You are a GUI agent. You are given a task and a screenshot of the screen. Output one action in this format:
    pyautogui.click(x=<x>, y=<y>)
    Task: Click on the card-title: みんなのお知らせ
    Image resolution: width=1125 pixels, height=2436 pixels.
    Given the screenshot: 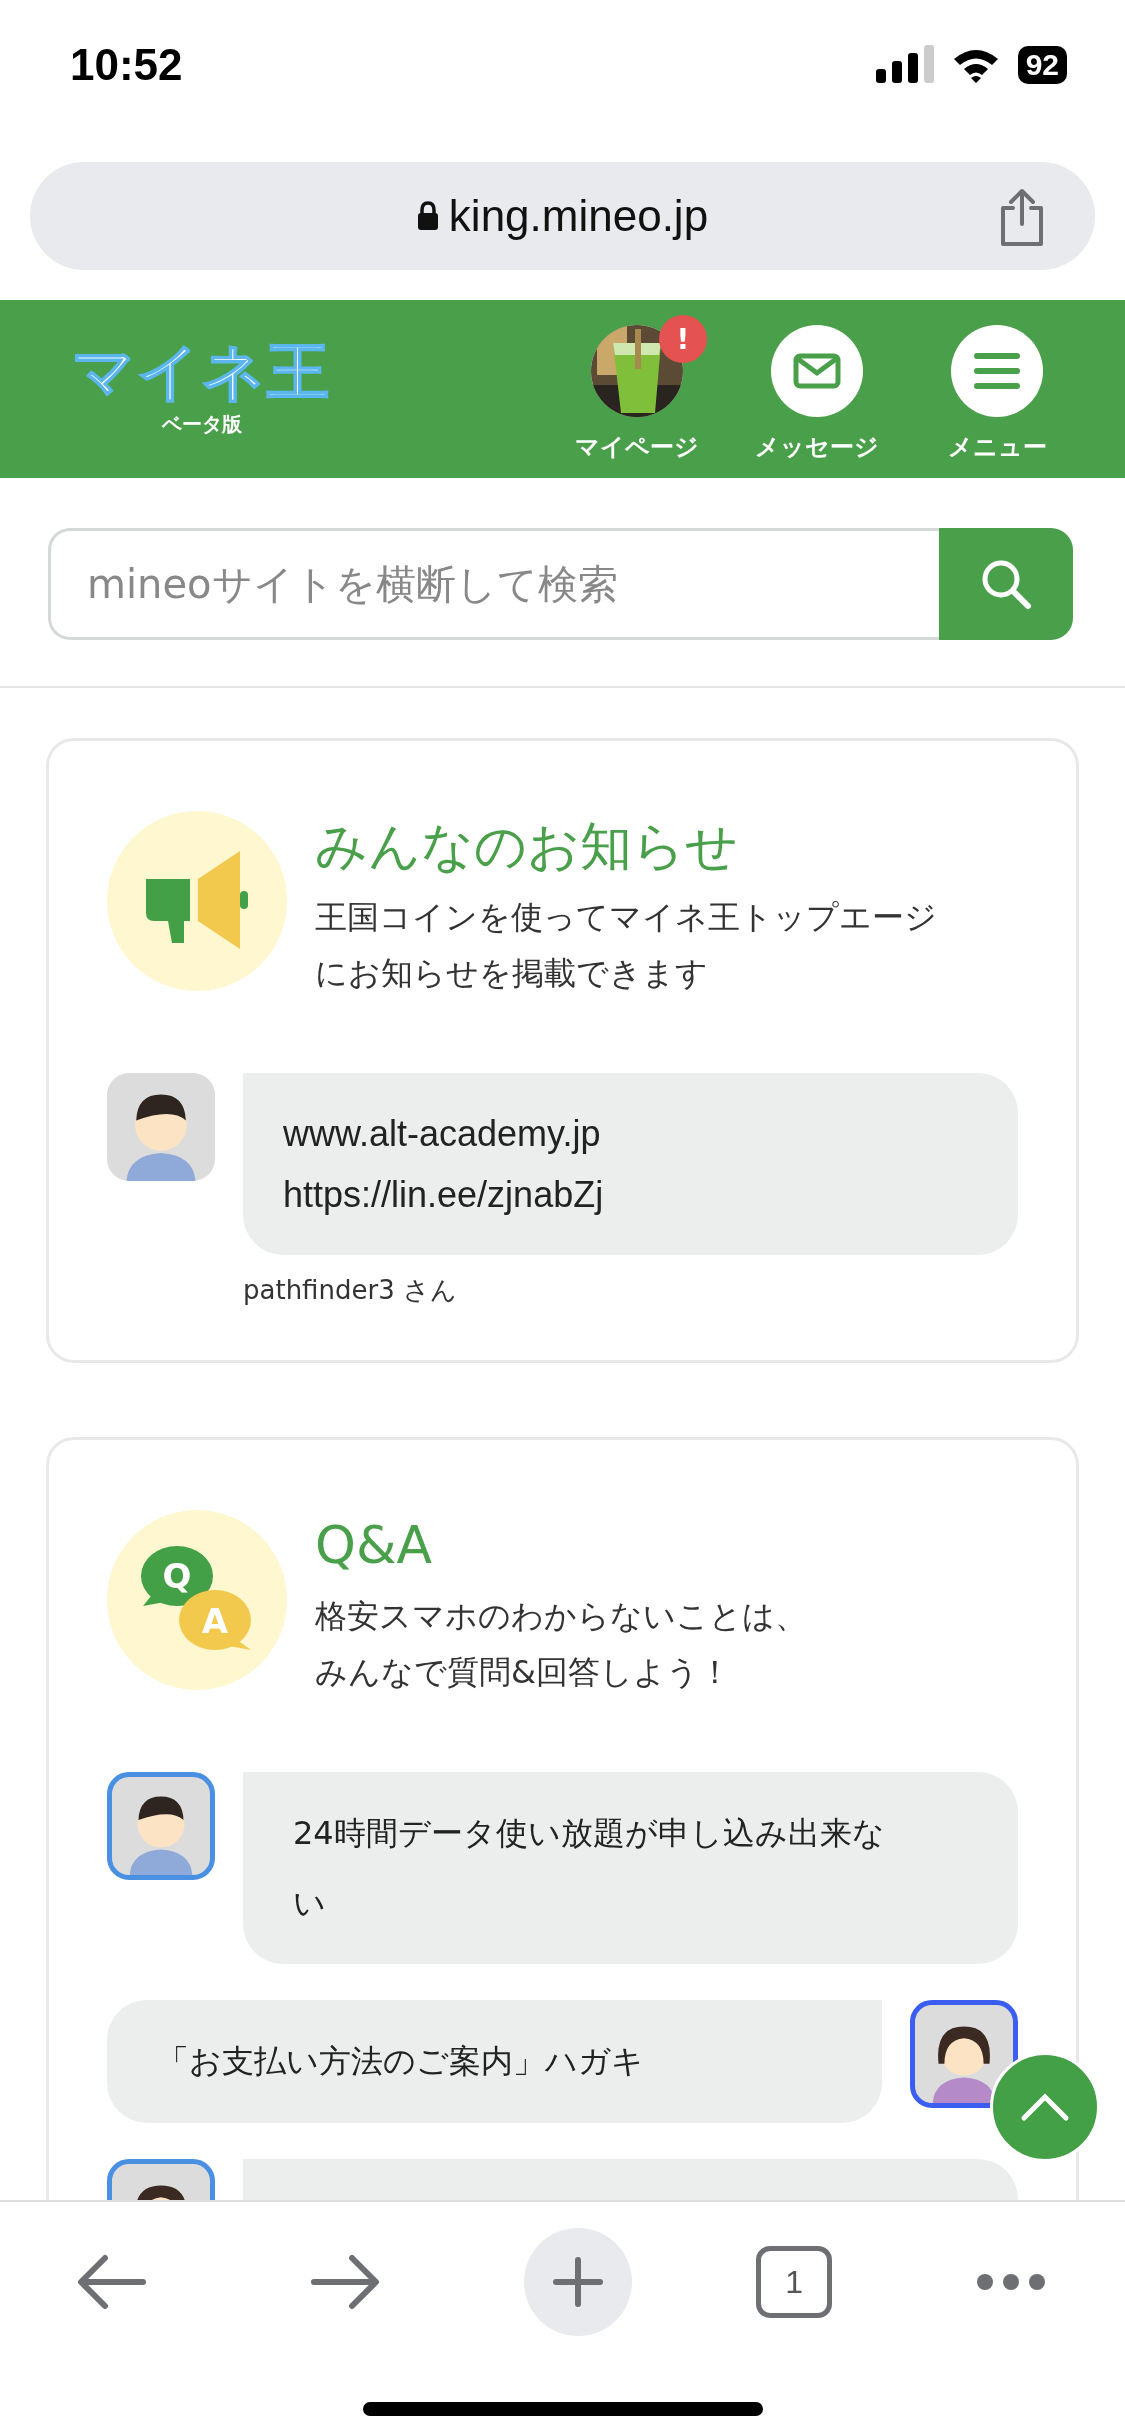 What is the action you would take?
    pyautogui.click(x=626, y=847)
    